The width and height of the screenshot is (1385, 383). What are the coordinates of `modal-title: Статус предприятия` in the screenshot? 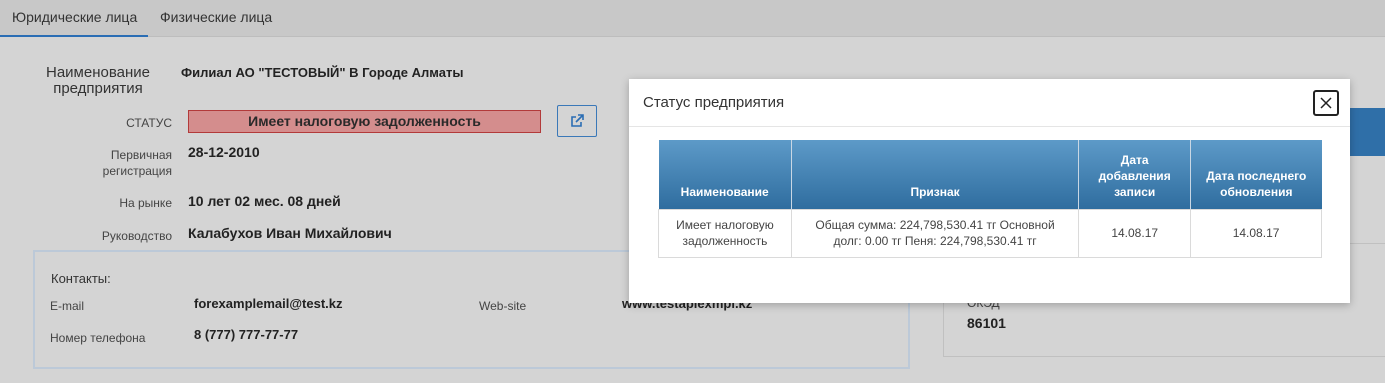 It's located at (714, 102).